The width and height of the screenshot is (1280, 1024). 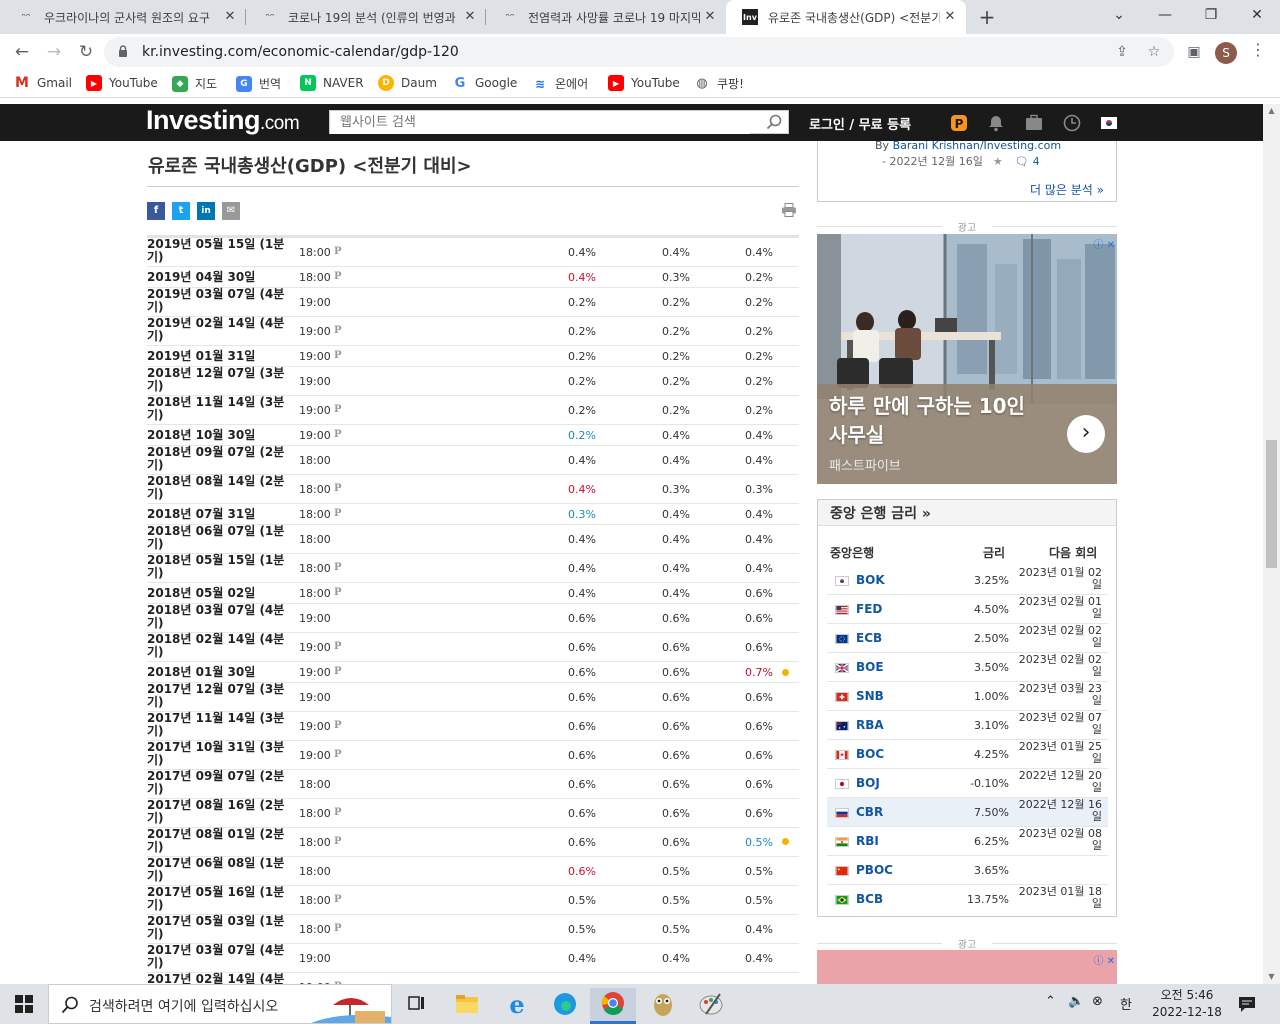 What do you see at coordinates (785, 672) in the screenshot?
I see `revision-dot-icon` at bounding box center [785, 672].